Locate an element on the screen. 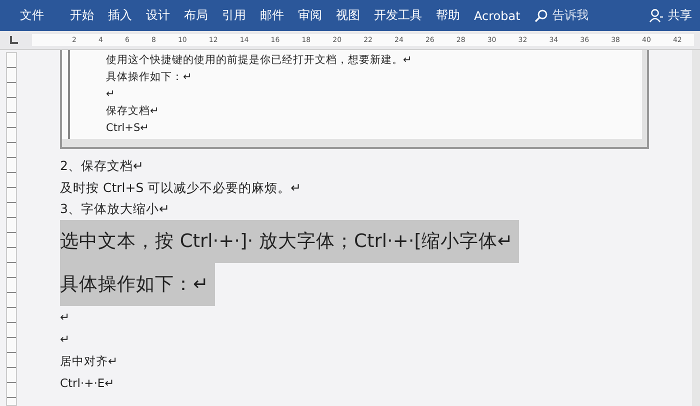 The image size is (700, 406). file-tab: 文件 is located at coordinates (32, 15).